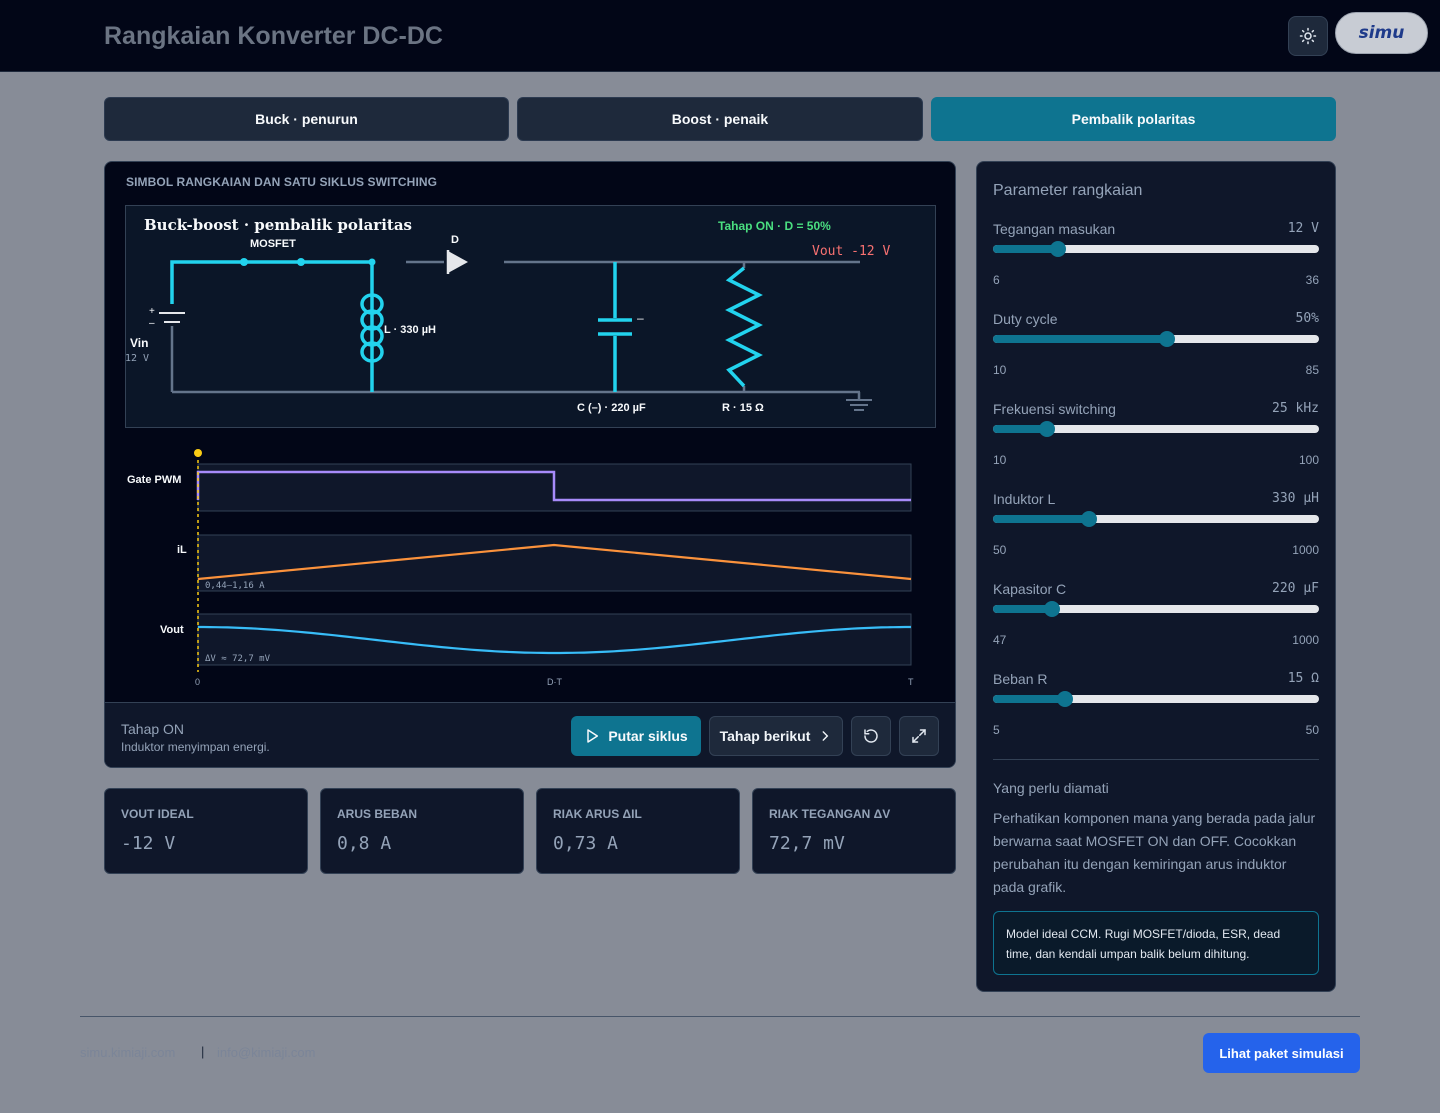  Describe the element at coordinates (148, 843) in the screenshot. I see `stat-value: -12 V` at that location.